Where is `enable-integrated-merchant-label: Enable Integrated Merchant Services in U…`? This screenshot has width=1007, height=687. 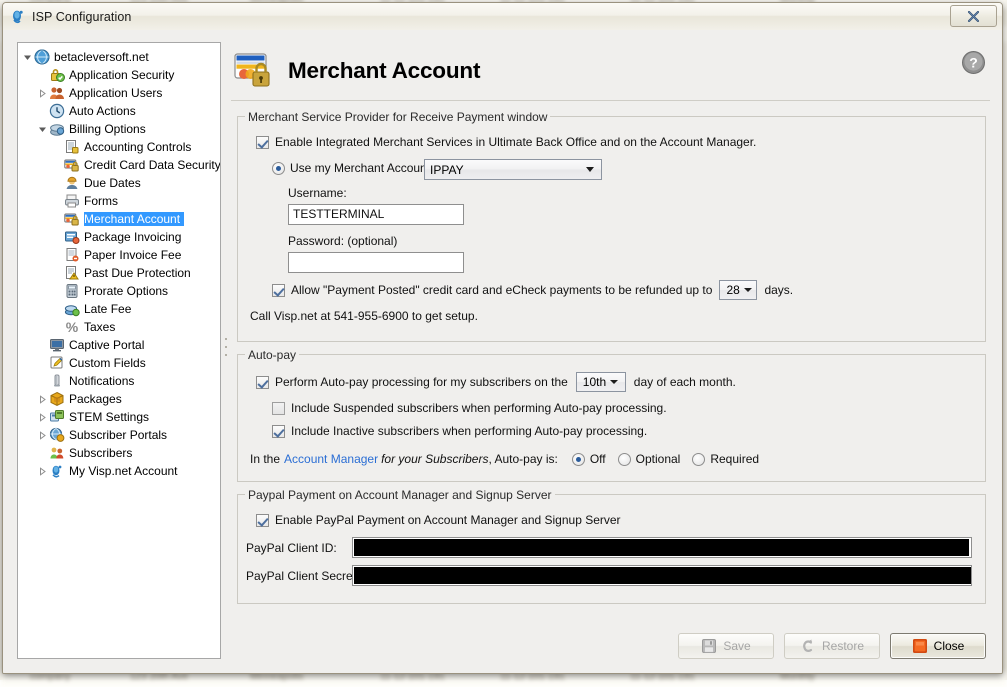 enable-integrated-merchant-label: Enable Integrated Merchant Services in U… is located at coordinates (515, 142).